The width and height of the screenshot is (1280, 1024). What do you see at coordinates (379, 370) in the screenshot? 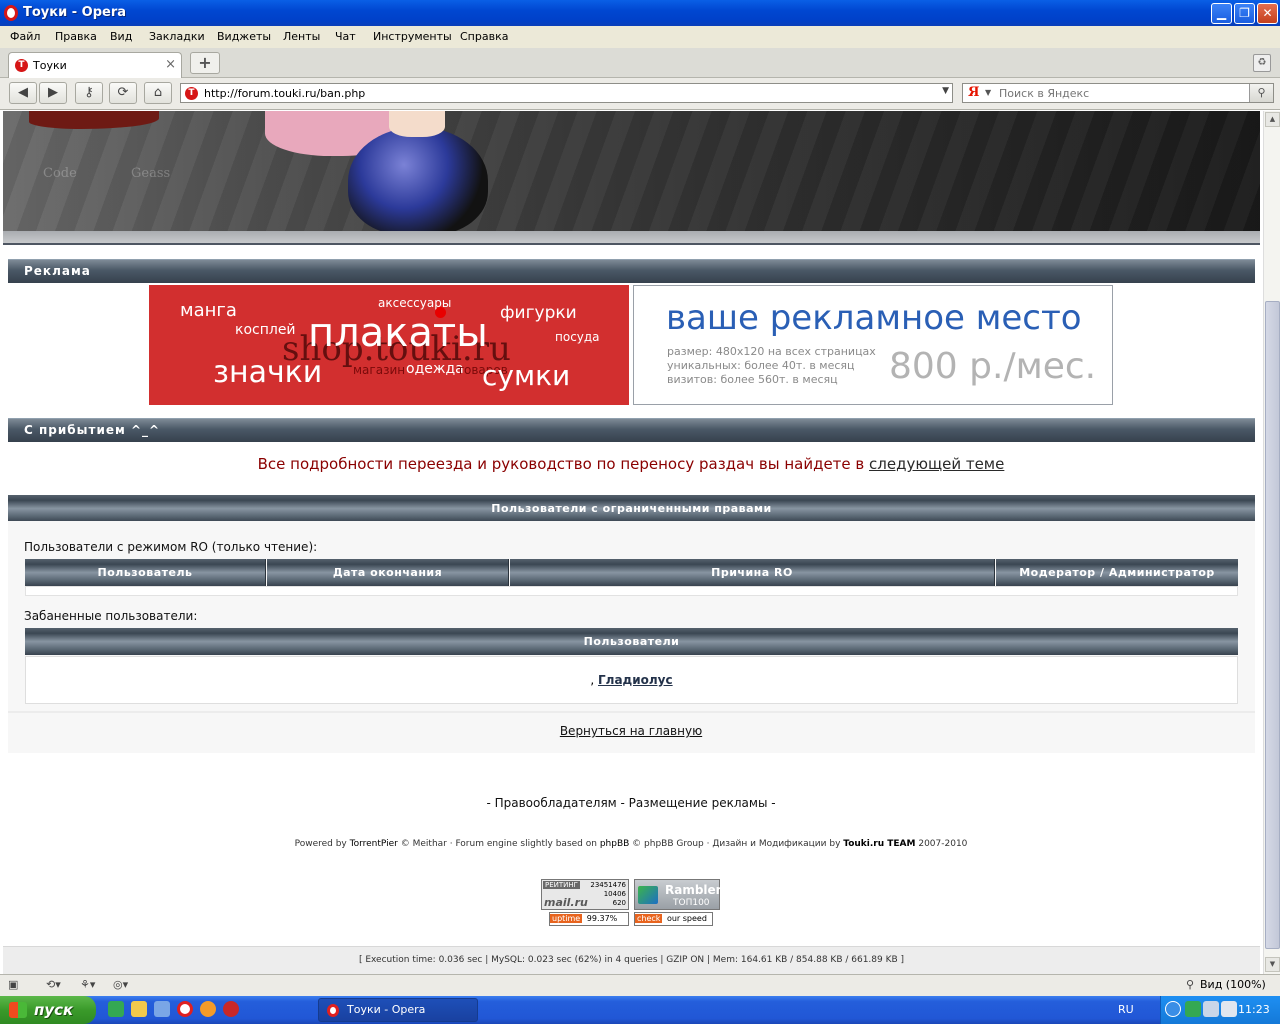
I see `ad-word-store: магазин` at bounding box center [379, 370].